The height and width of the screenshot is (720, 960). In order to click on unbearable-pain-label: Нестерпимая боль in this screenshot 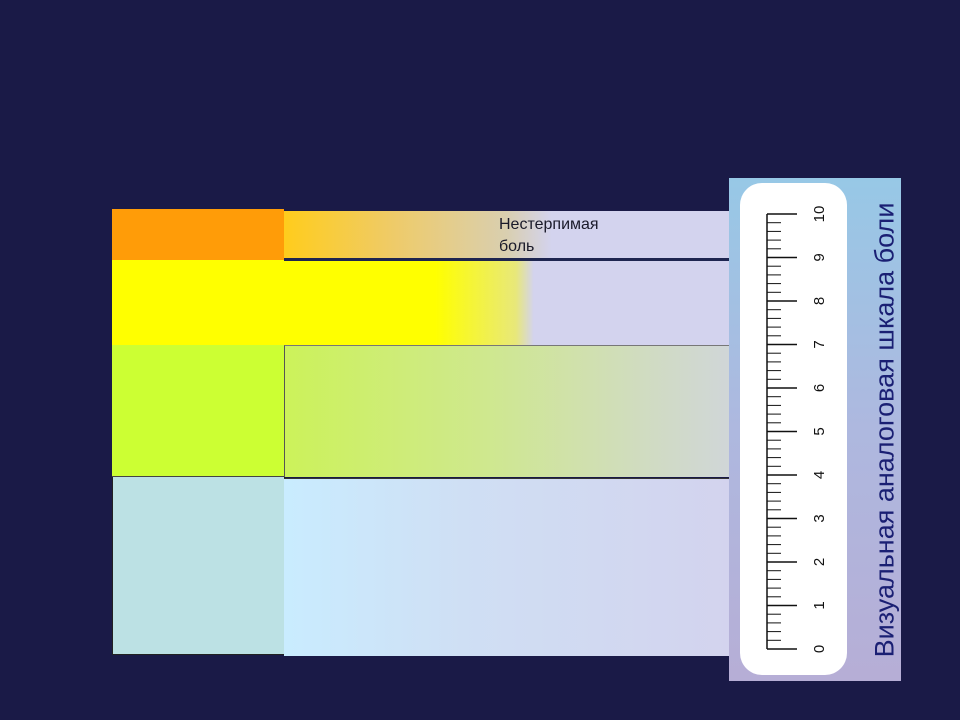, I will do `click(564, 236)`.